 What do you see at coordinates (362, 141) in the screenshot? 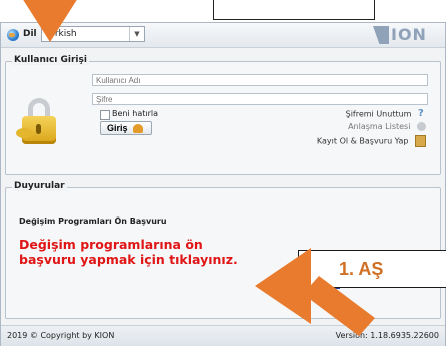
I see `register-text: Kayıt Ol & Başvuru Yap` at bounding box center [362, 141].